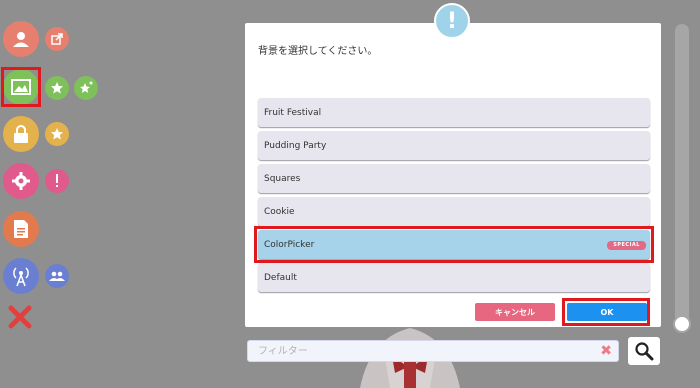 This screenshot has width=700, height=388. I want to click on exclamation-icon: !, so click(452, 21).